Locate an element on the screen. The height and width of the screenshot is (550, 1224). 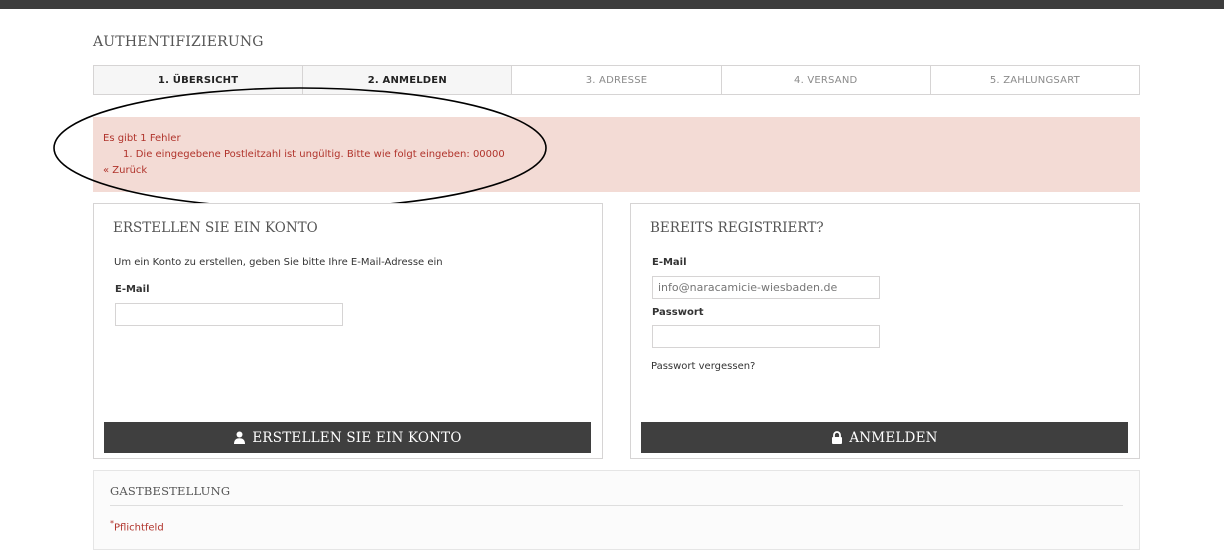
create-email-label: E-Mail is located at coordinates (132, 289).